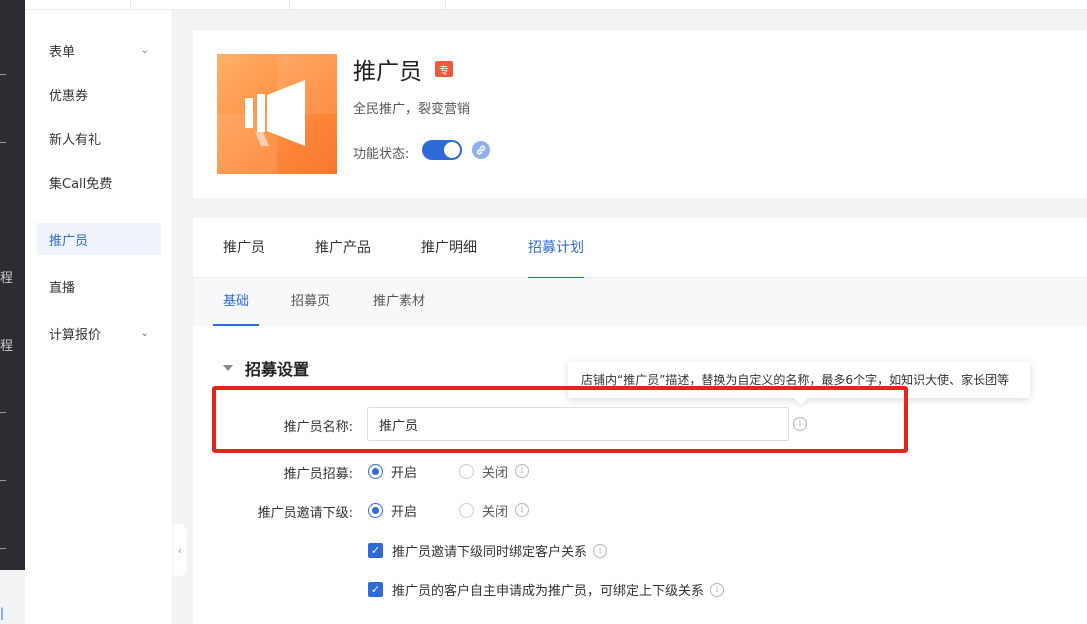  I want to click on invite-off-radio: 关闭, so click(483, 510).